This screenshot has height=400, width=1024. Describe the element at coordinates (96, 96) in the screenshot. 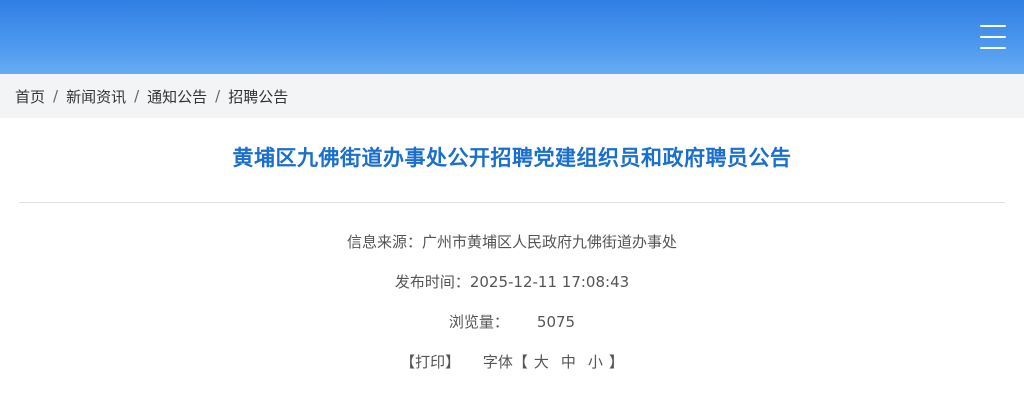

I see `breadcrumb-news: 新闻资讯` at that location.